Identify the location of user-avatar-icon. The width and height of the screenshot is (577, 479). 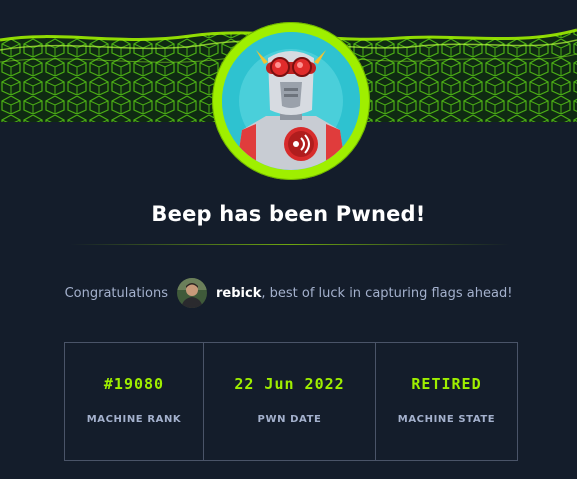
(192, 293).